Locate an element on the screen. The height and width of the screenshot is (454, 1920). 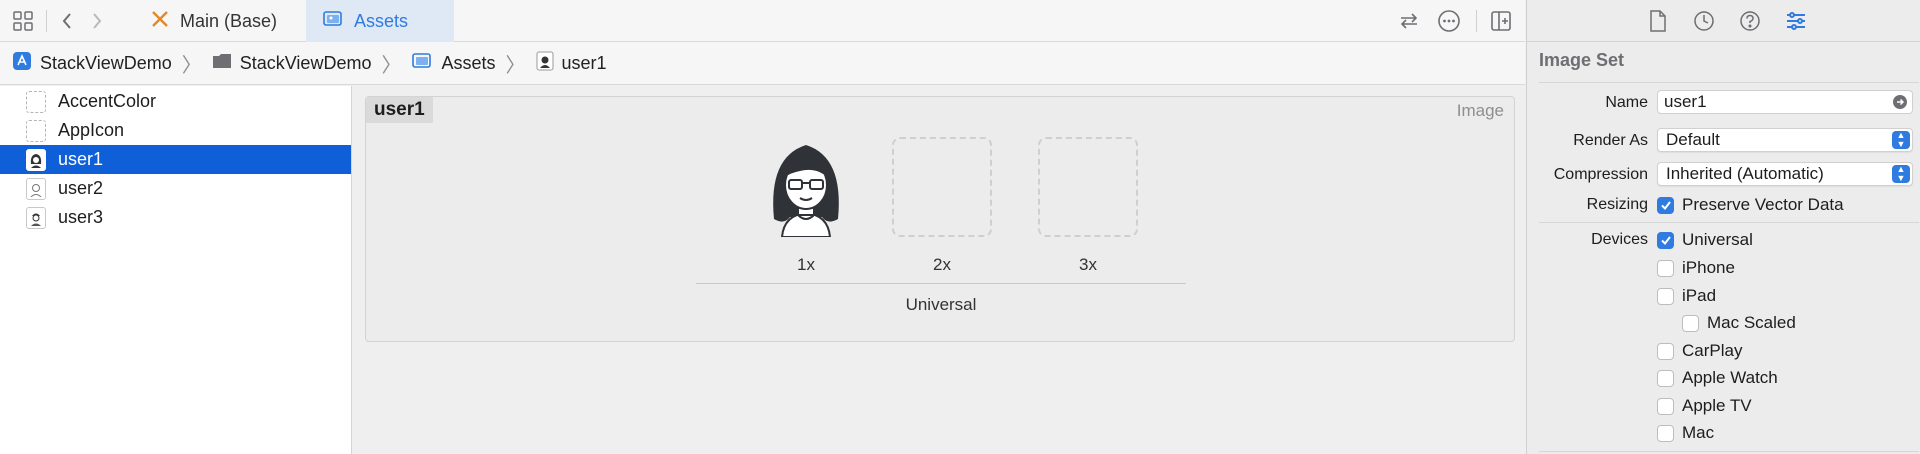
breadcrumb-label: Assets is located at coordinates (468, 62).